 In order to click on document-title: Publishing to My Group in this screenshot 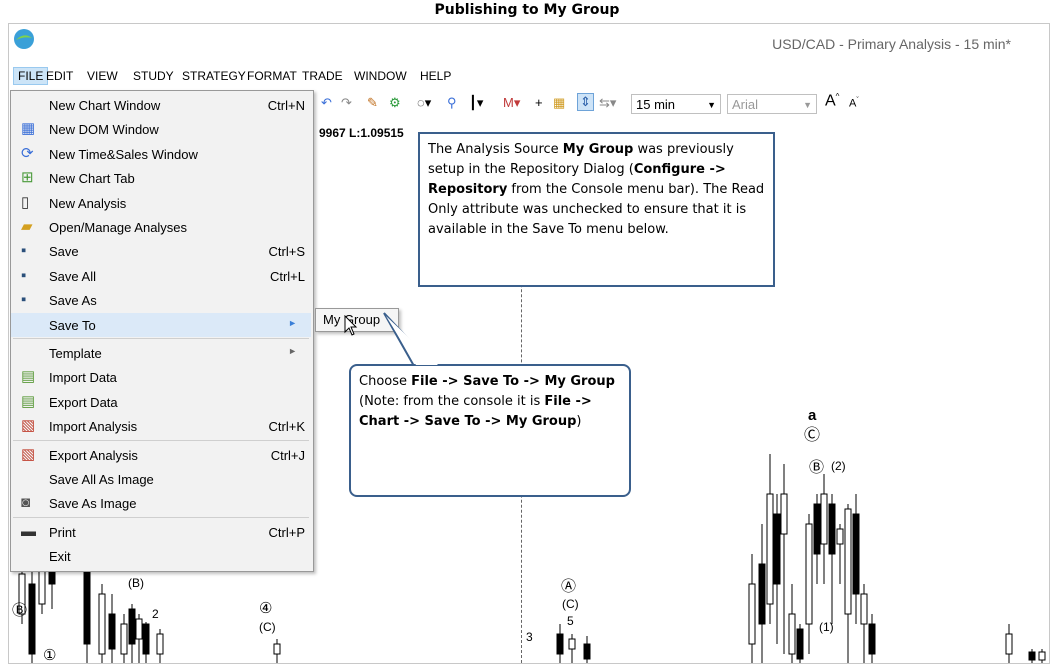, I will do `click(527, 10)`.